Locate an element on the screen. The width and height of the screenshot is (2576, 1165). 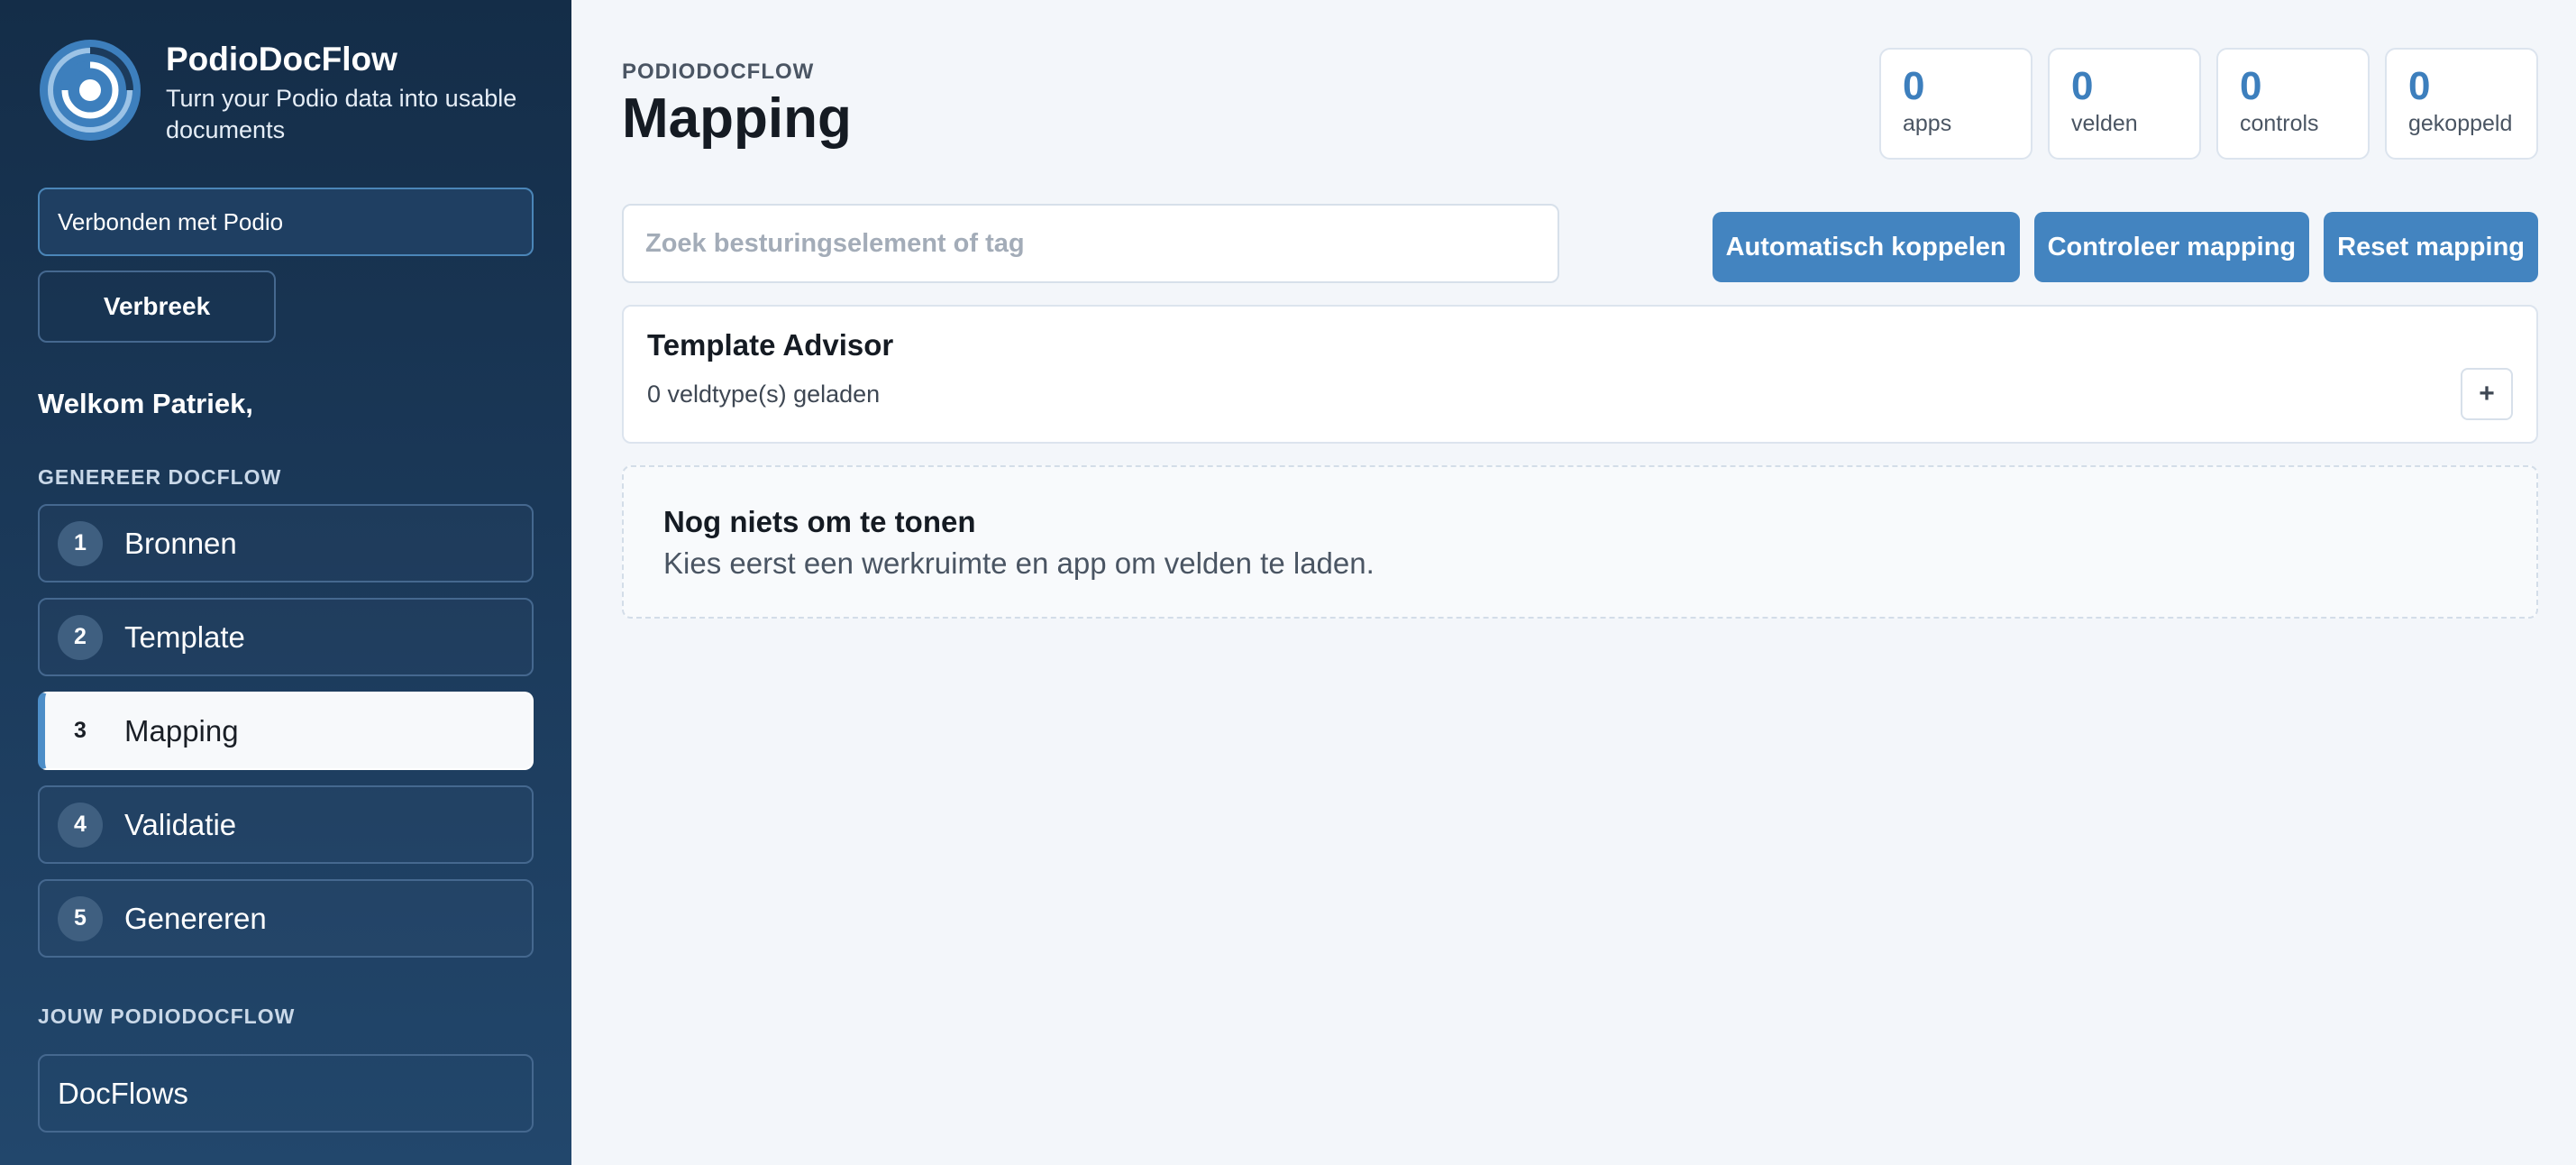
expand-button: + is located at coordinates (2487, 394).